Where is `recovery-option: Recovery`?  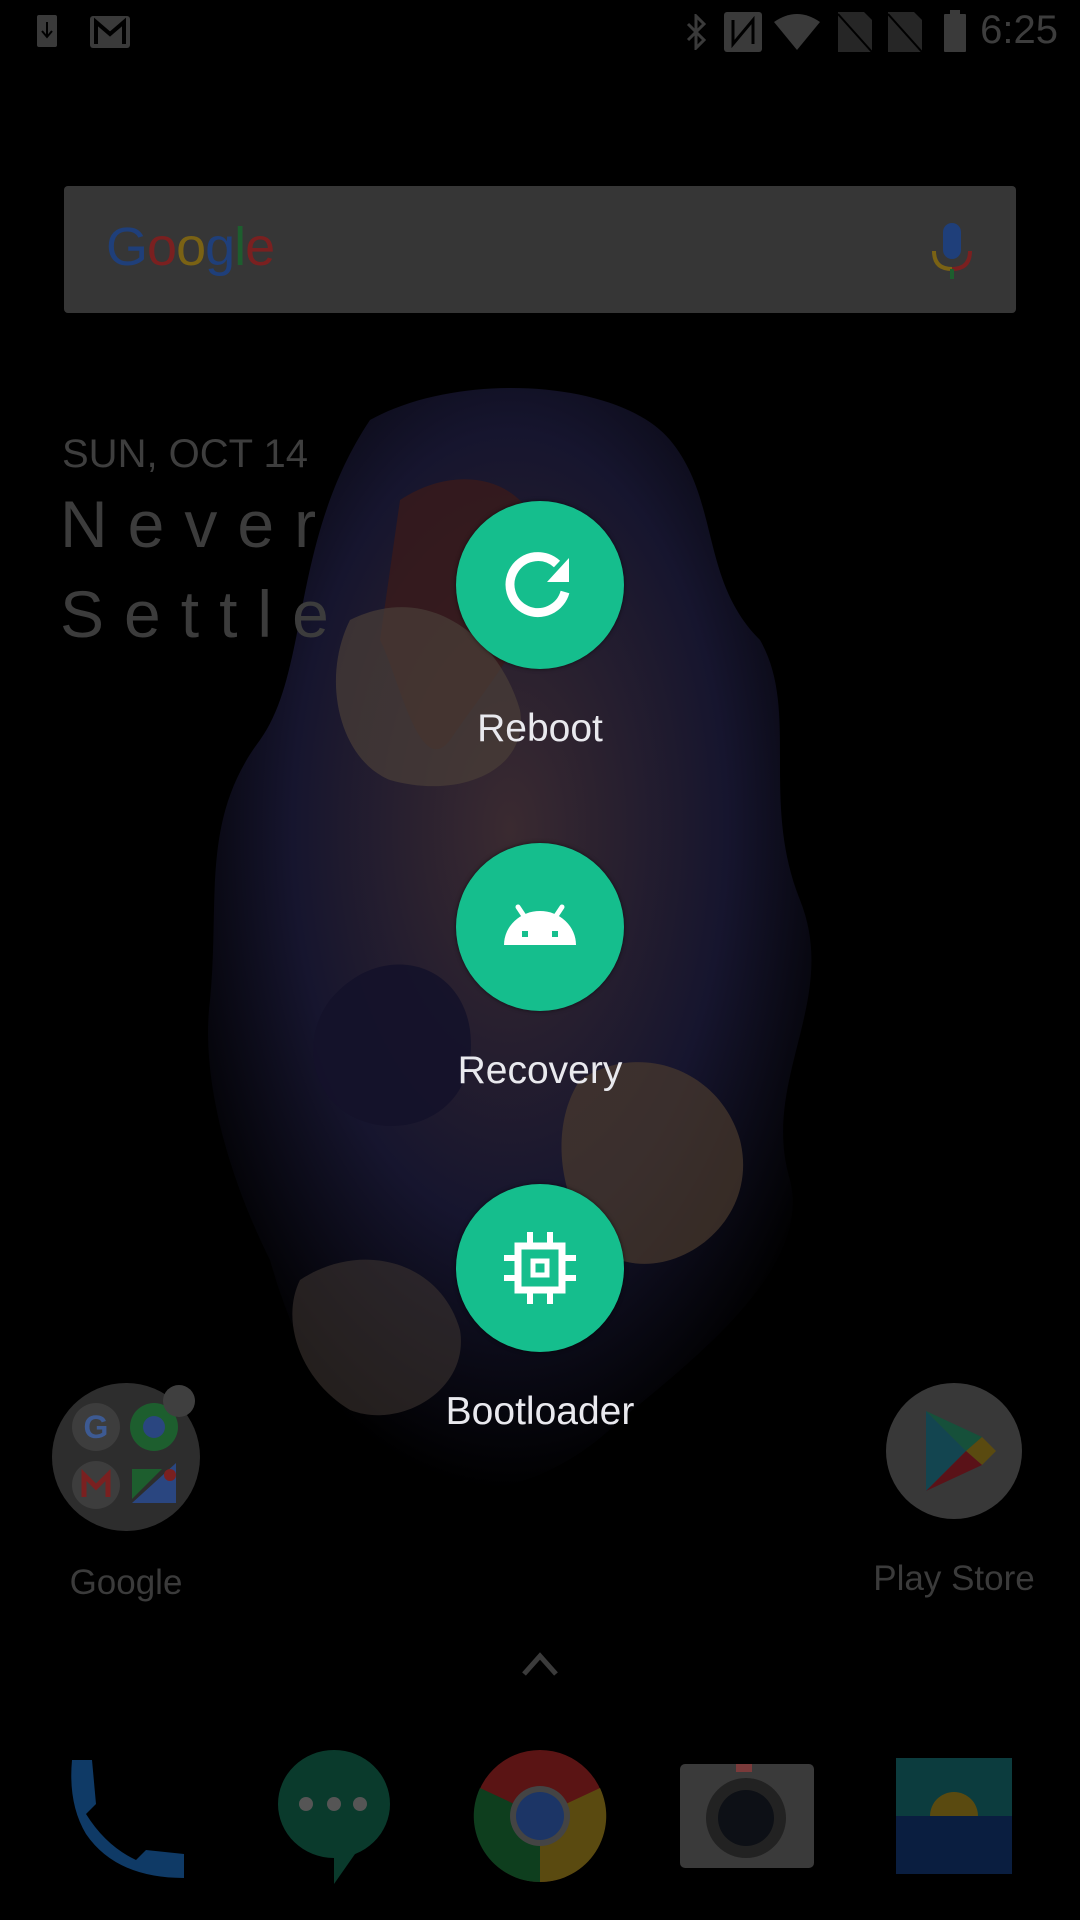 recovery-option: Recovery is located at coordinates (540, 968).